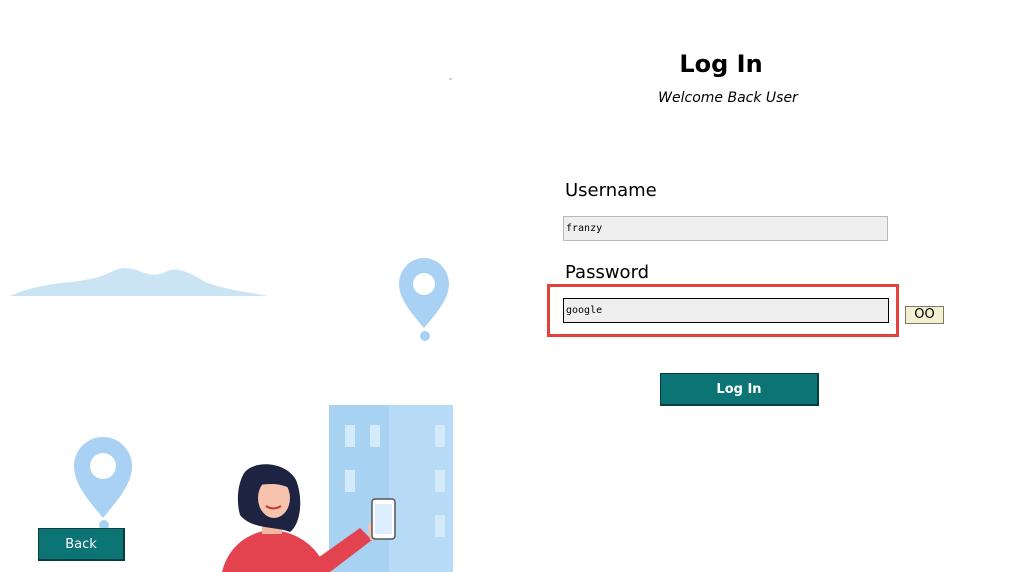 The width and height of the screenshot is (1016, 572). I want to click on login-button: Log In, so click(739, 389).